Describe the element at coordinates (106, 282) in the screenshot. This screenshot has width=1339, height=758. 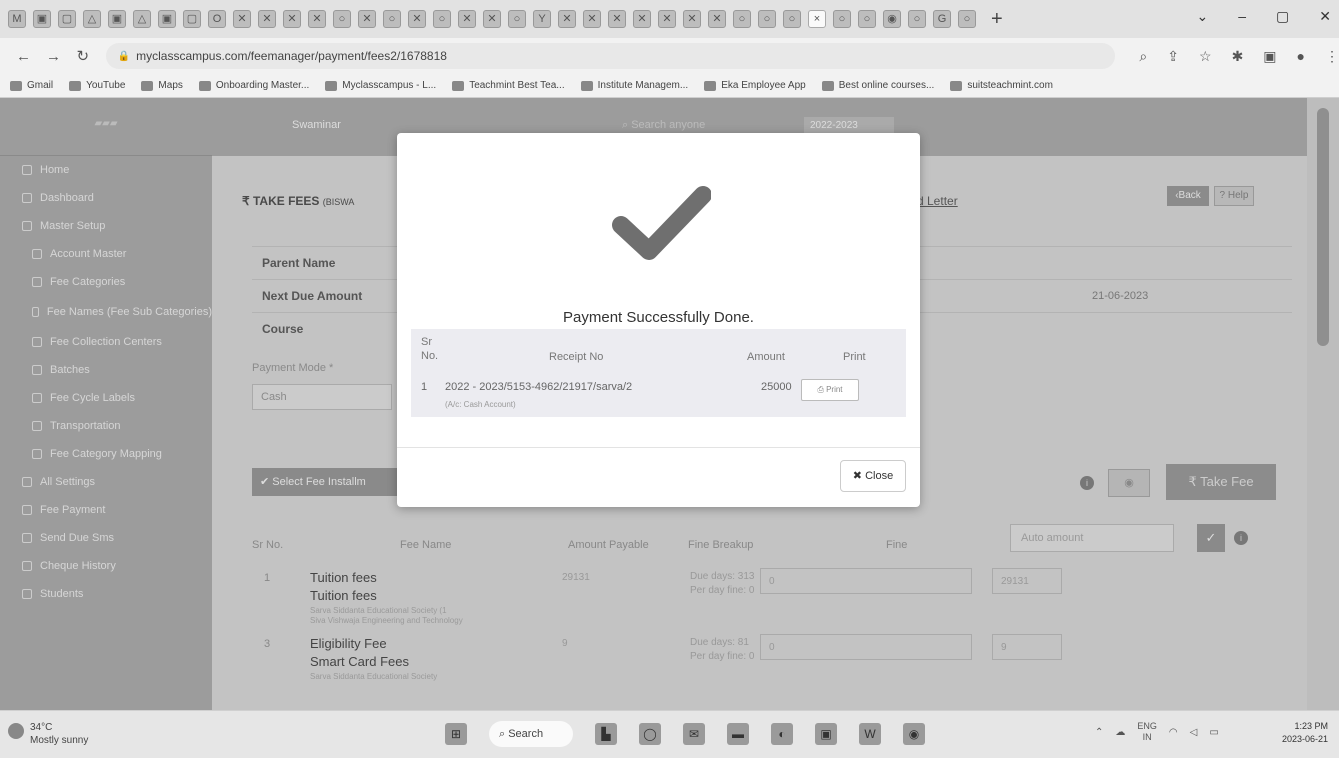
I see `sidebar-item: Fee Categories` at that location.